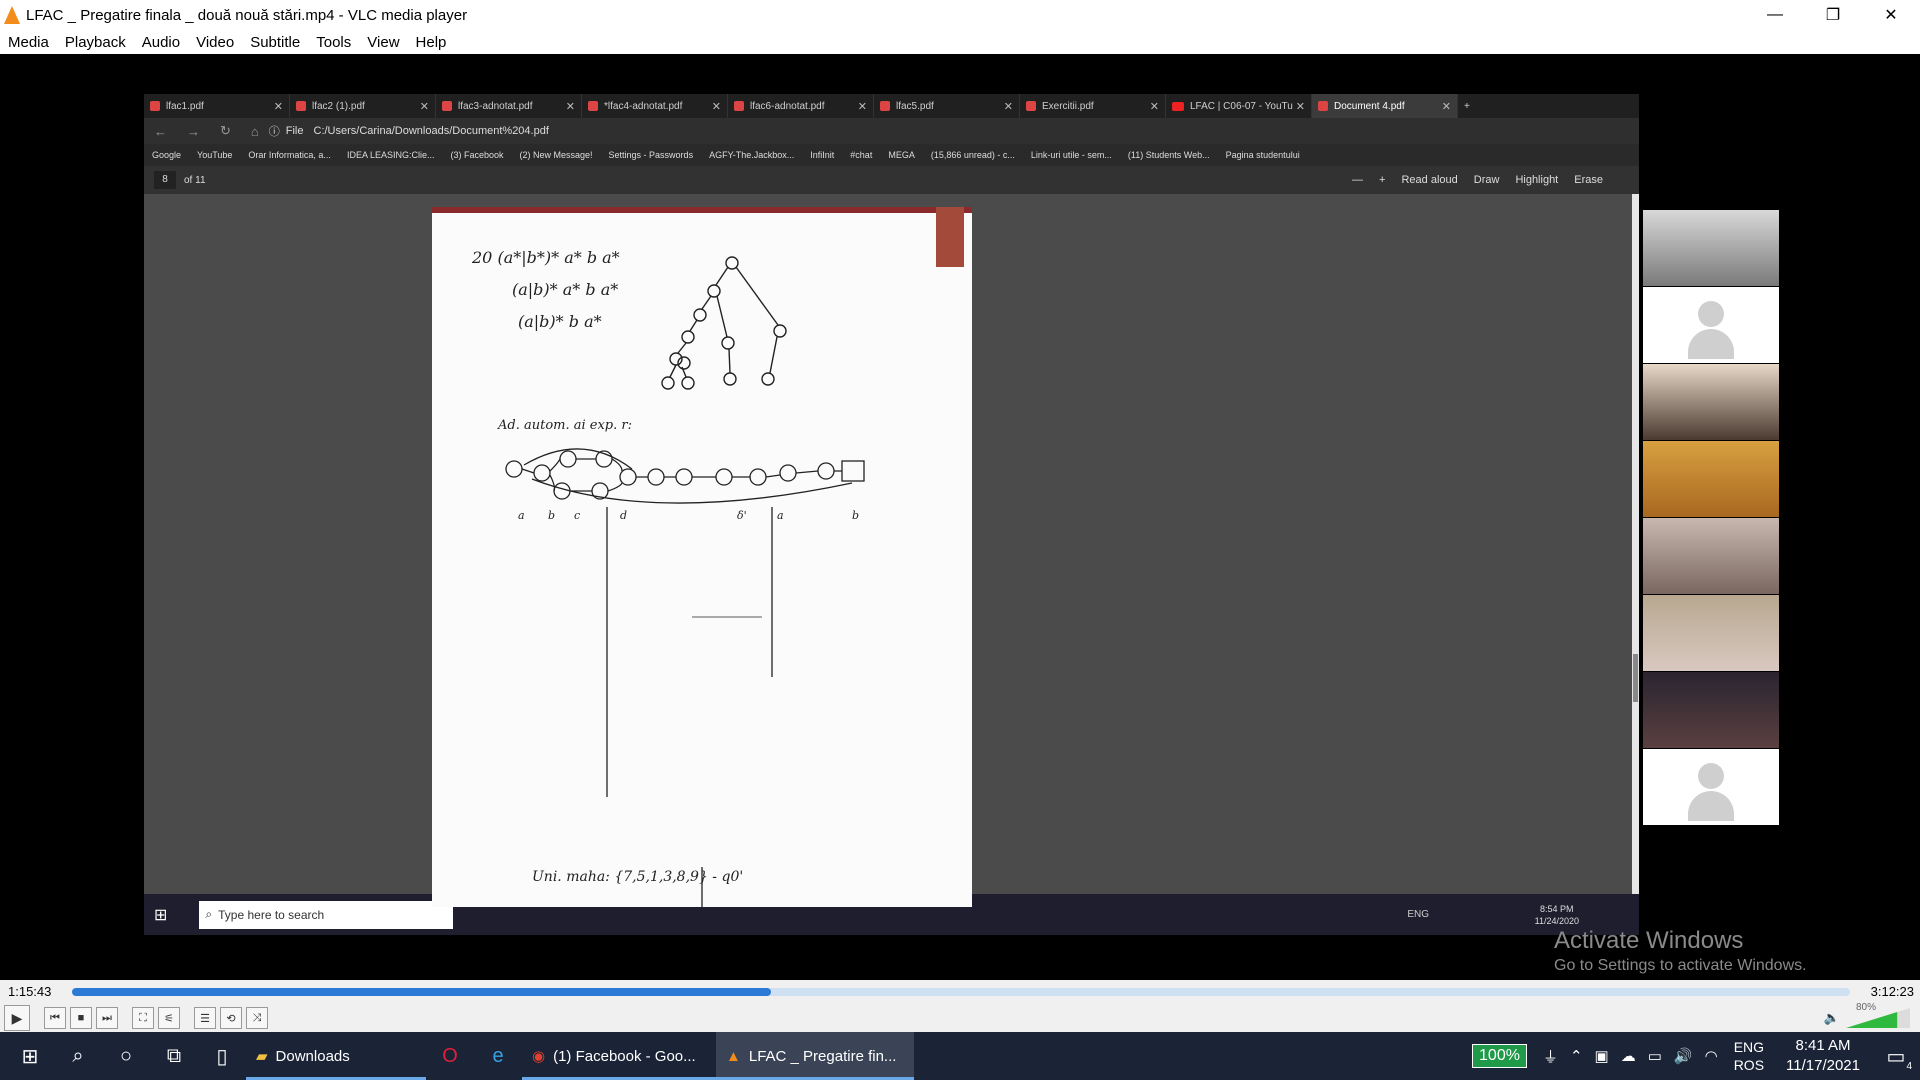 The height and width of the screenshot is (1080, 1920). What do you see at coordinates (651, 155) in the screenshot?
I see `bookmark: Settings - Passwords` at bounding box center [651, 155].